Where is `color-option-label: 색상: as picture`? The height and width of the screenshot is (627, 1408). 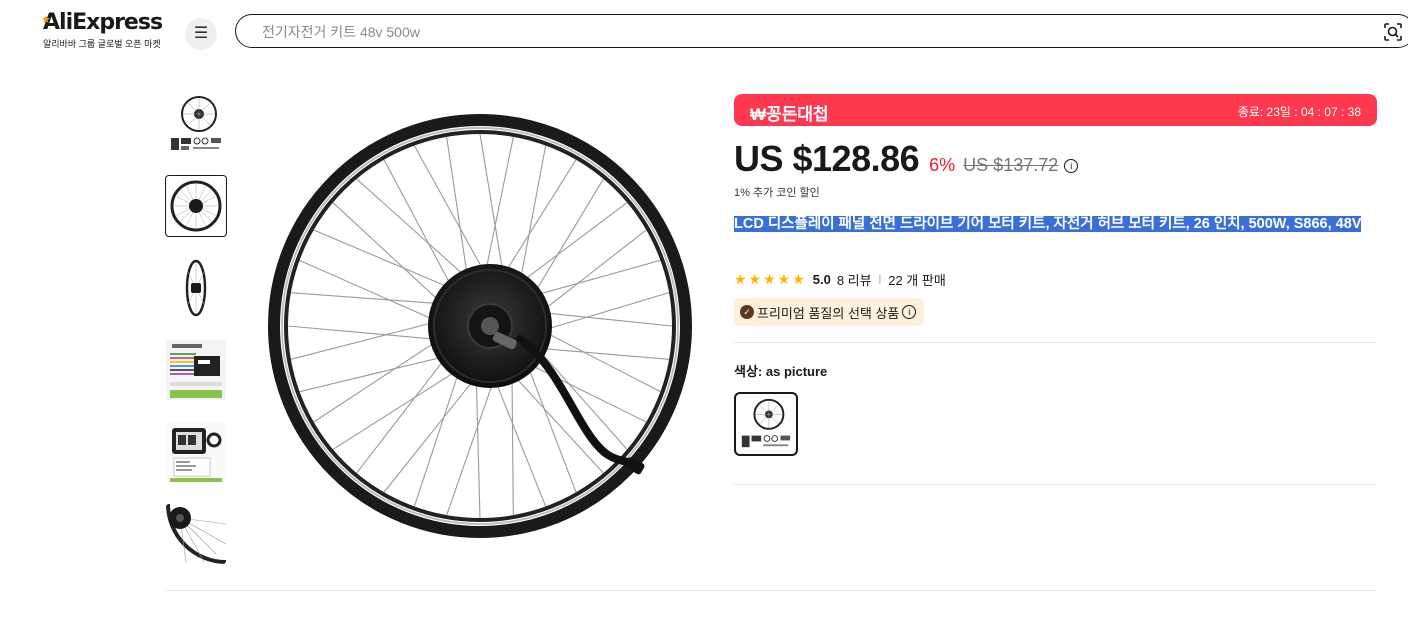
color-option-label: 색상: as picture is located at coordinates (780, 370).